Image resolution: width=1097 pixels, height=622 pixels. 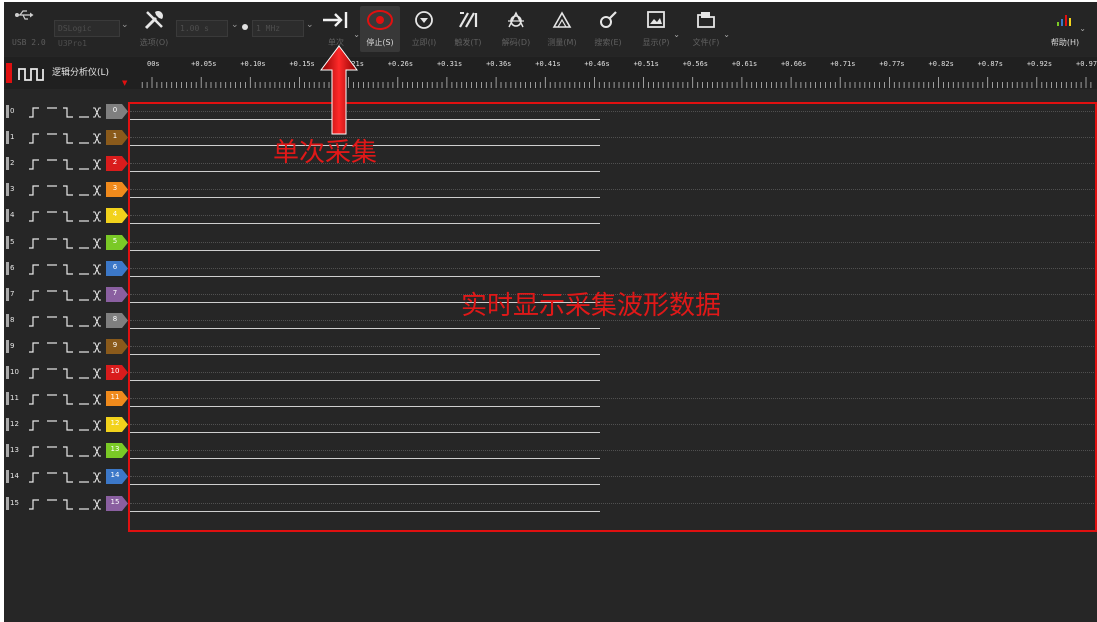 I want to click on channel-tag-label: 6, so click(x=115, y=266).